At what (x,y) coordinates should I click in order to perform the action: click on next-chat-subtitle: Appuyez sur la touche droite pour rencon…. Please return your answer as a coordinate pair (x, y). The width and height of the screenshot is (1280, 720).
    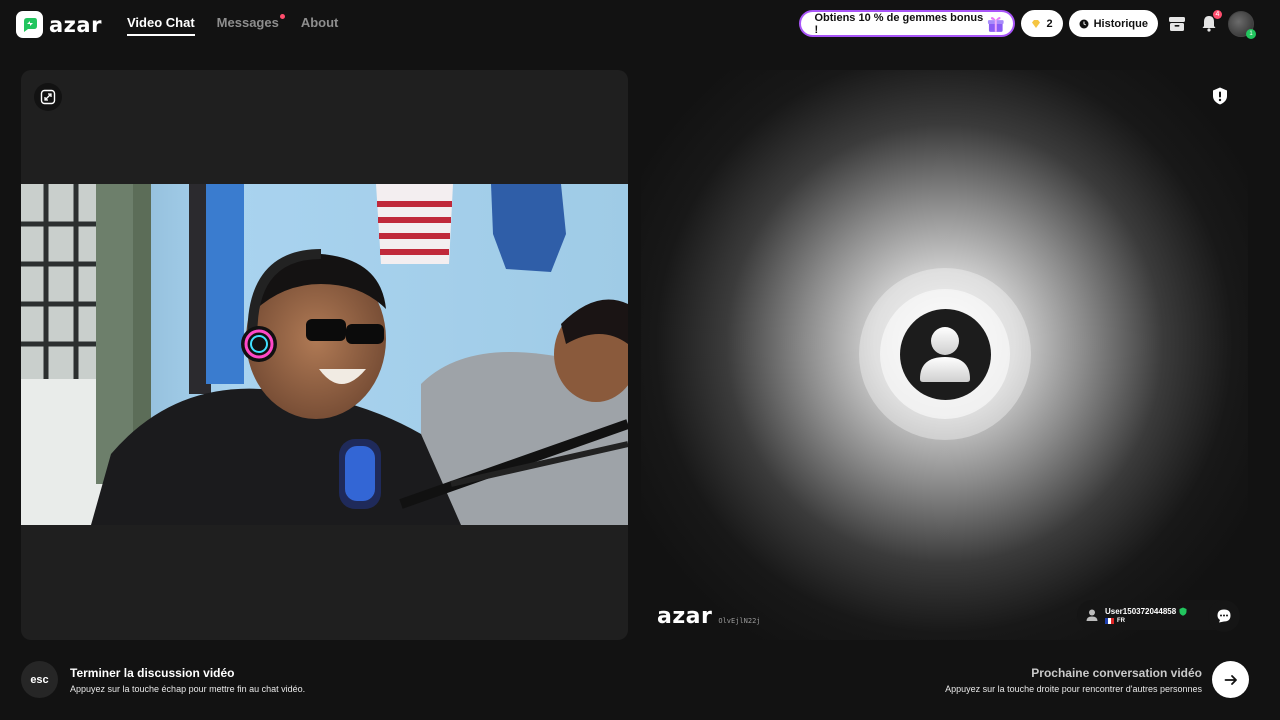
    Looking at the image, I should click on (1073, 688).